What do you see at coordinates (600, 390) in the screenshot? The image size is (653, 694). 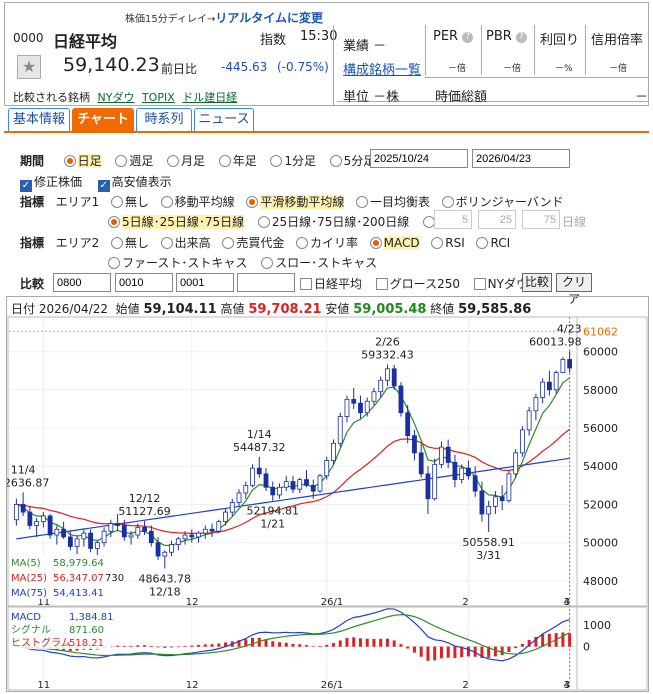 I see `y-tick-label: 58000` at bounding box center [600, 390].